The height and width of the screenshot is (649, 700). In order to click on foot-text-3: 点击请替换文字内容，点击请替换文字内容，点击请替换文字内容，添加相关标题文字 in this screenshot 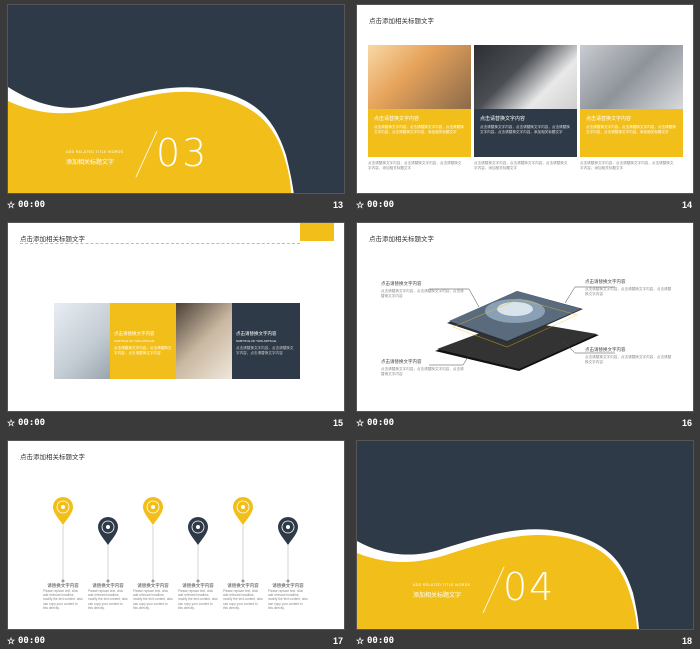, I will do `click(627, 165)`.